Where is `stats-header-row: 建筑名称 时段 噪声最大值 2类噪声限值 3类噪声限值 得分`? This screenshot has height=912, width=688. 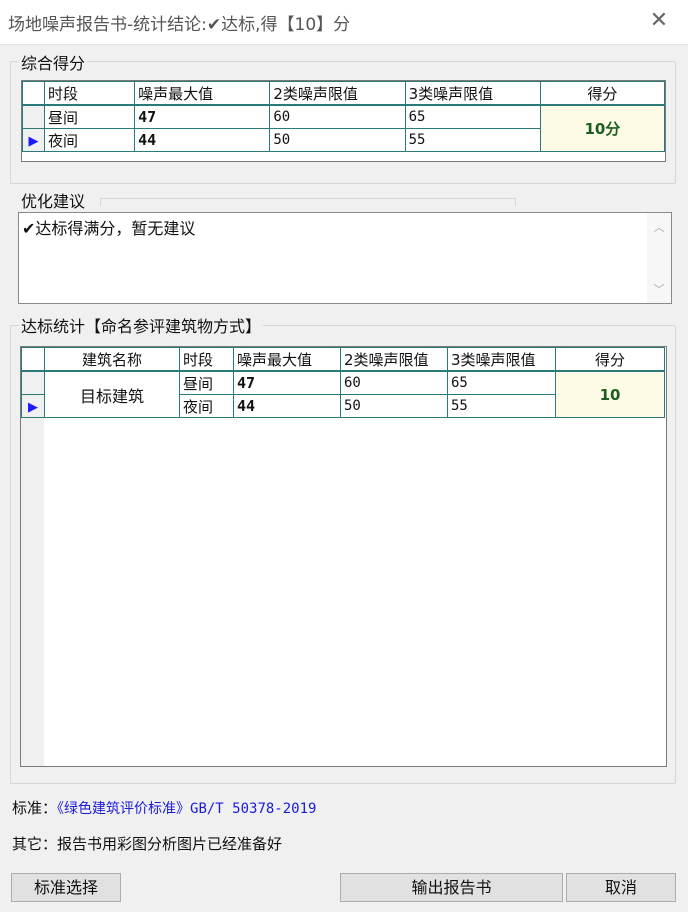
stats-header-row: 建筑名称 时段 噪声最大值 2类噪声限值 3类噪声限值 得分 is located at coordinates (343, 359).